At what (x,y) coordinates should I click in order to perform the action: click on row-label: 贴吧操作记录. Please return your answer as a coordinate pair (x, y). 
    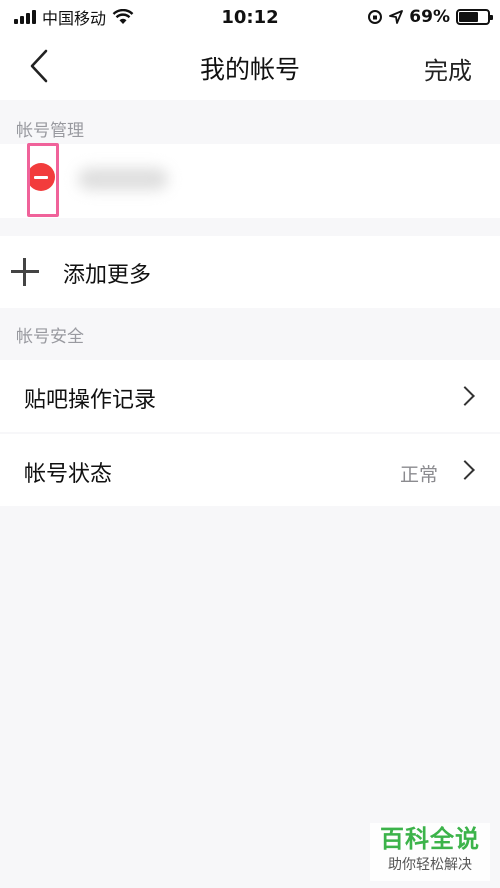
    Looking at the image, I should click on (90, 400).